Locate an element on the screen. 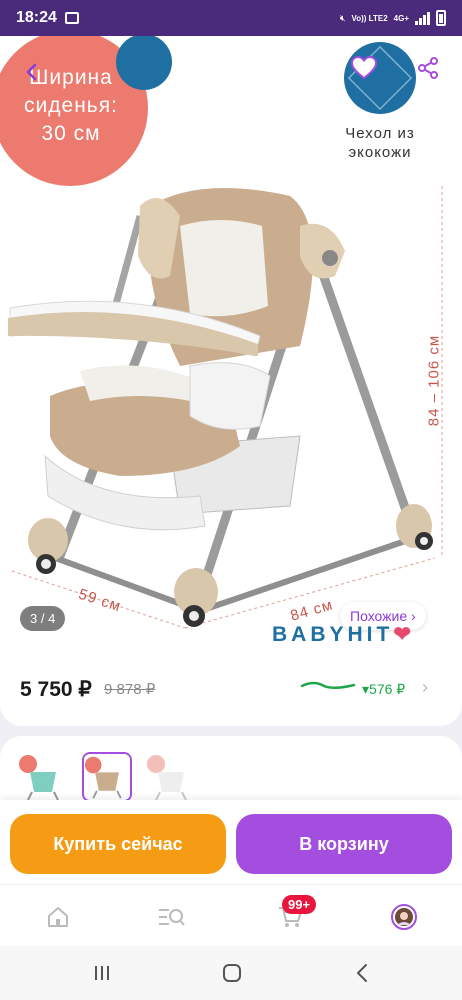 Image resolution: width=462 pixels, height=1000 pixels. home-icon is located at coordinates (58, 917).